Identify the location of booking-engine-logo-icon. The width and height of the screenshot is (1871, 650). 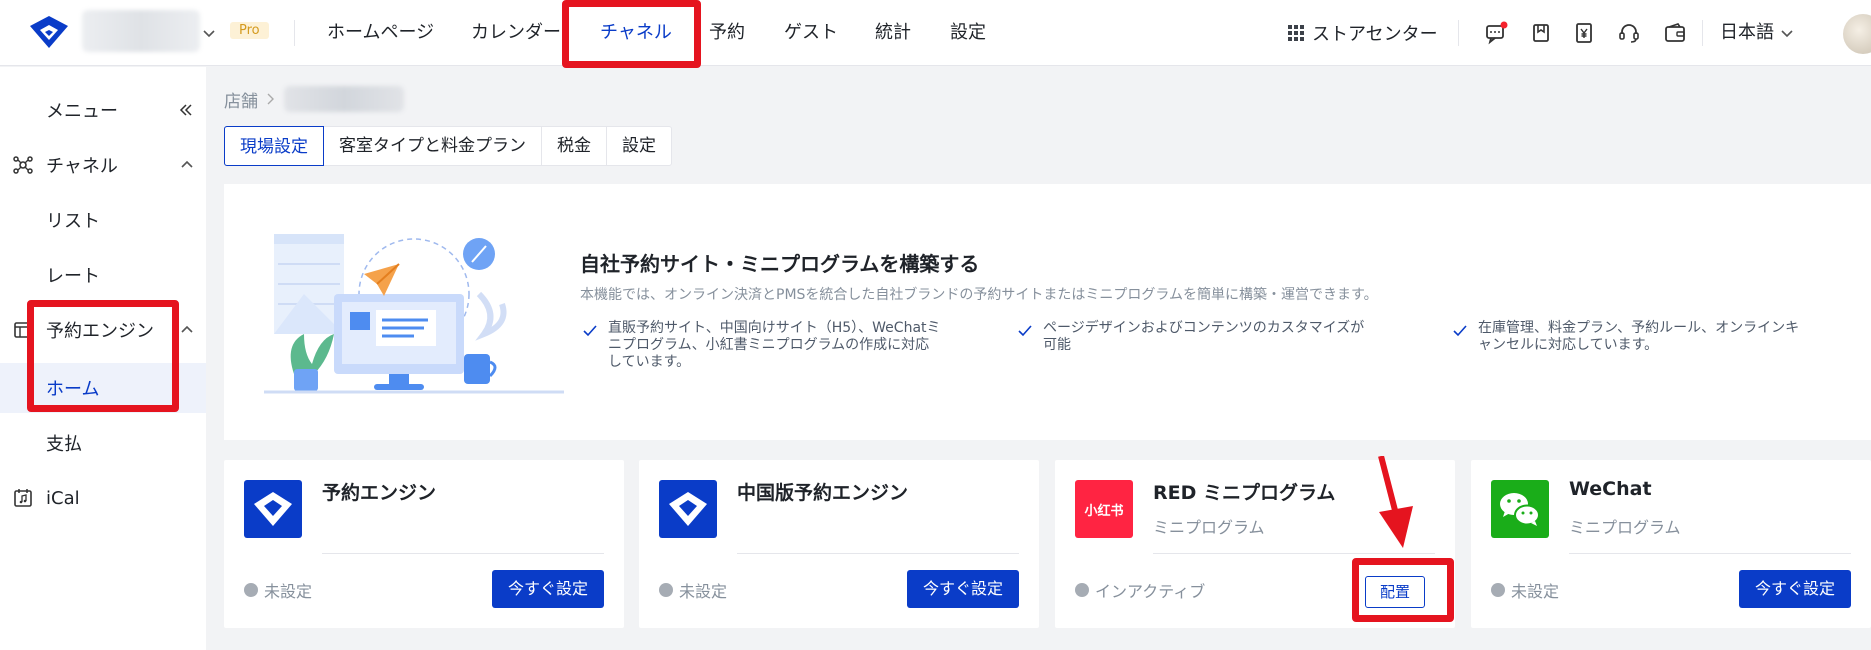
(273, 509).